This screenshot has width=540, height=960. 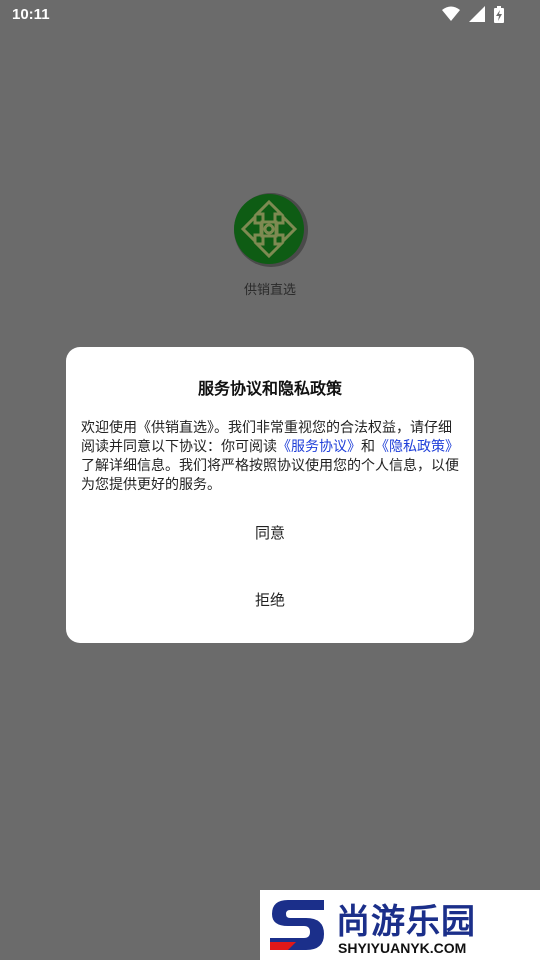 I want to click on app-name: 供销直选, so click(x=269, y=290).